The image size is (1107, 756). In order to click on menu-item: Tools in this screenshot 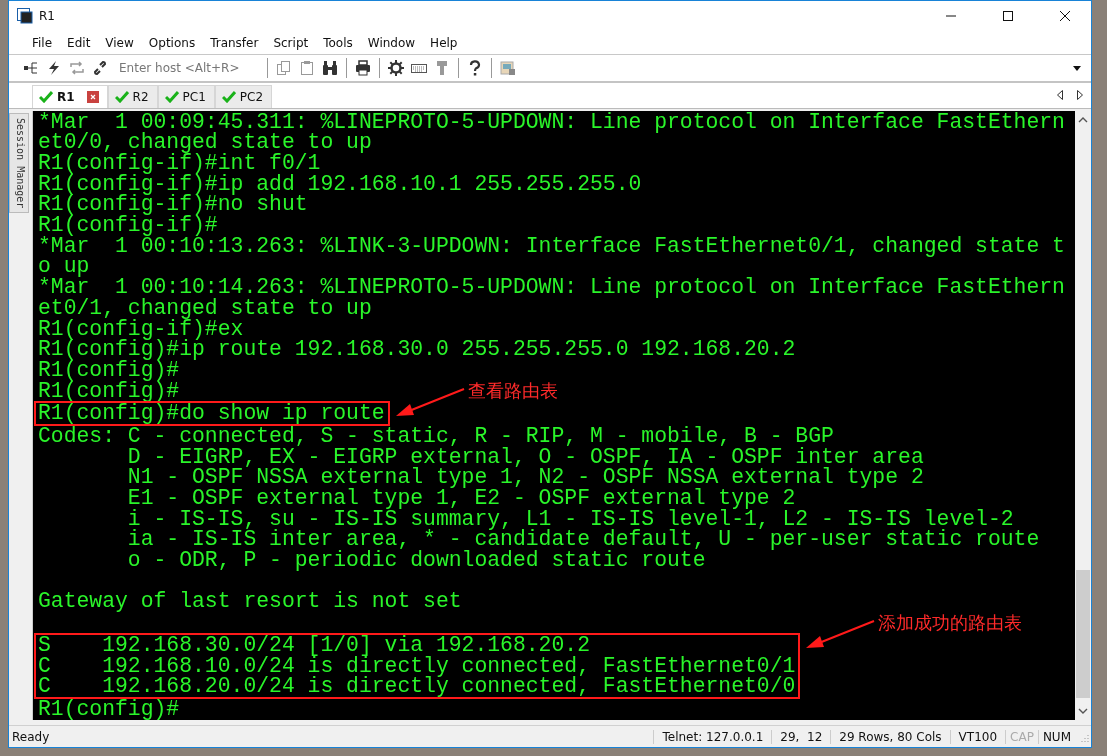, I will do `click(337, 42)`.